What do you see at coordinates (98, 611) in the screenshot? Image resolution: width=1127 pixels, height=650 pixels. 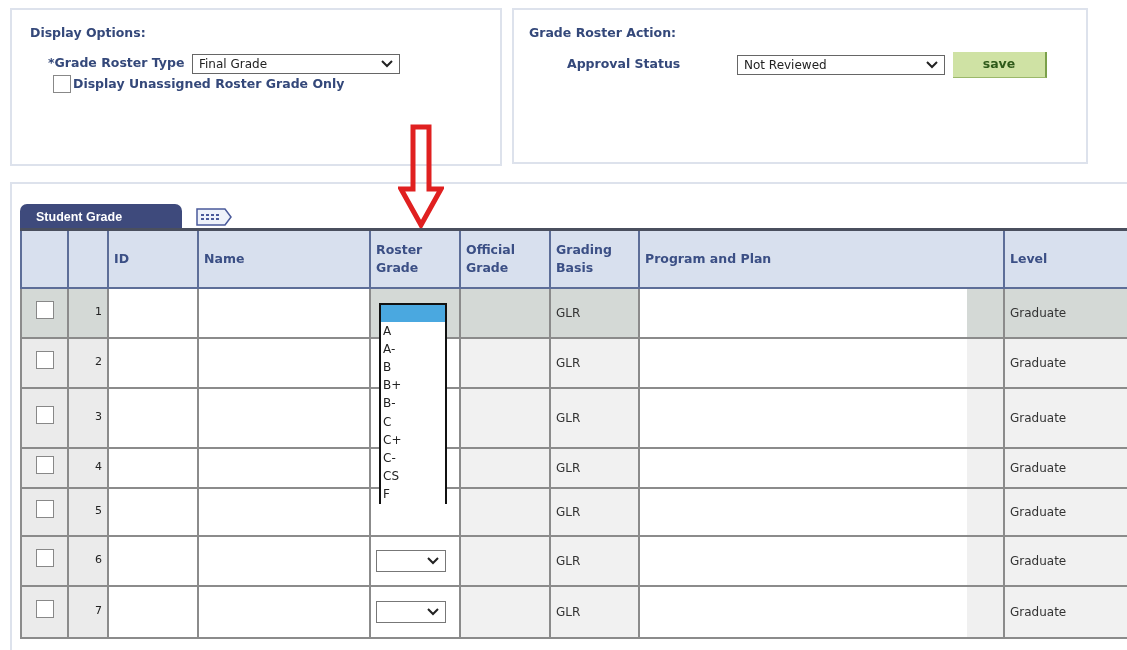 I see `row-number: 7` at bounding box center [98, 611].